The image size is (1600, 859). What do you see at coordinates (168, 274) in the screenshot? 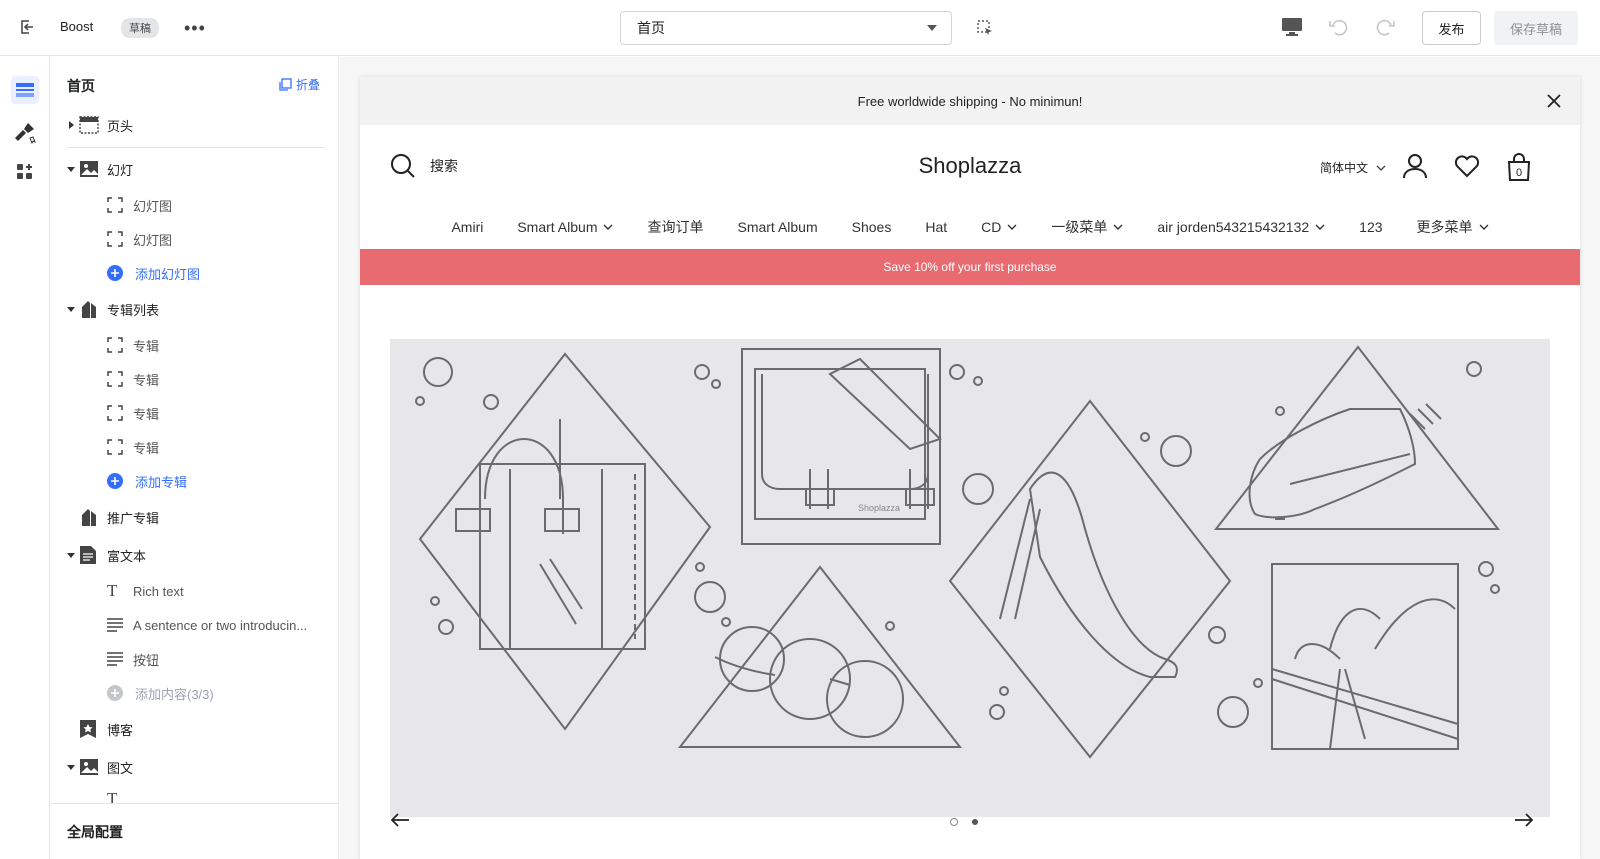
I see `tree-item-label: 添加幻灯图` at bounding box center [168, 274].